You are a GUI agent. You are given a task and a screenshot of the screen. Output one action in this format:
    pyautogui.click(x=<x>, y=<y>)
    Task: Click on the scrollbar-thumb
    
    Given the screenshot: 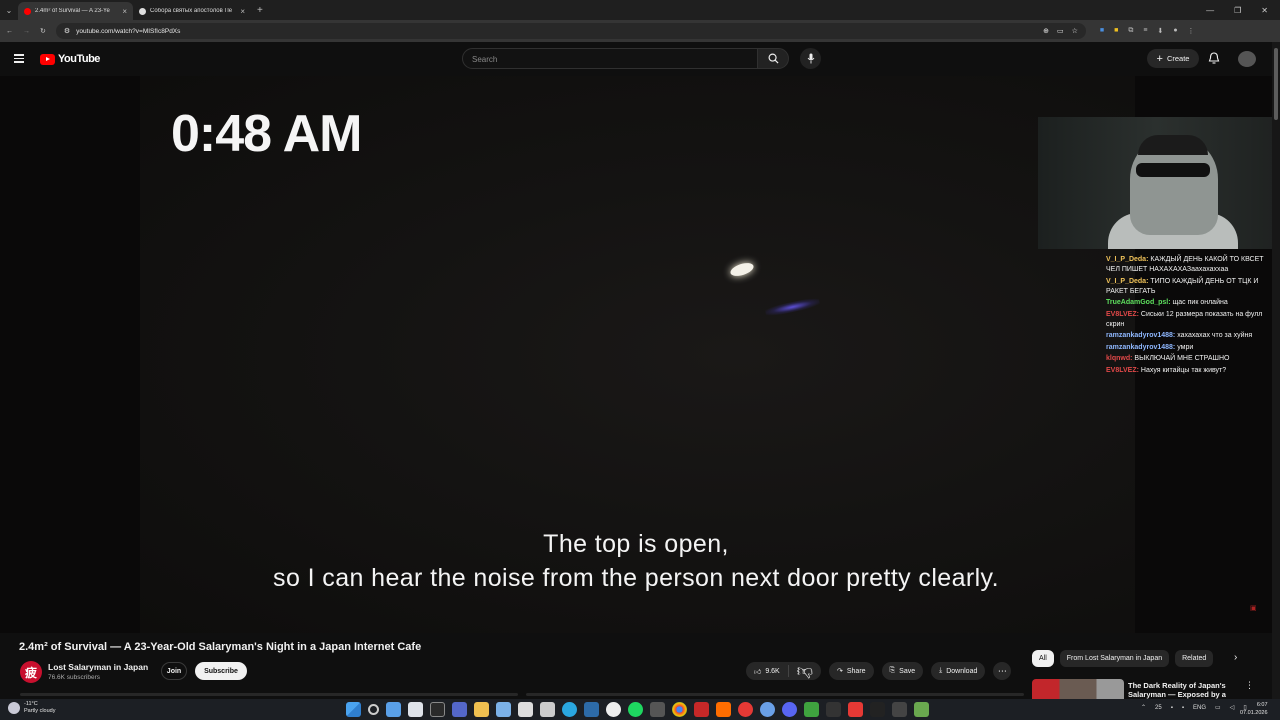 What is the action you would take?
    pyautogui.click(x=1276, y=84)
    